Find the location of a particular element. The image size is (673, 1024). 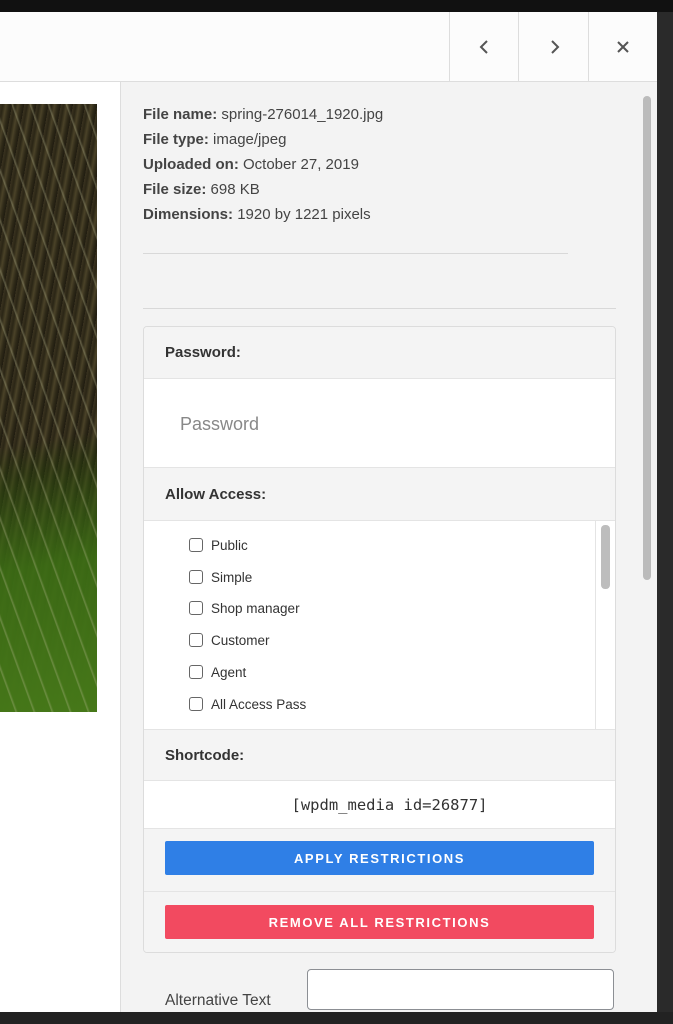

chevron-left-icon is located at coordinates (483, 47).